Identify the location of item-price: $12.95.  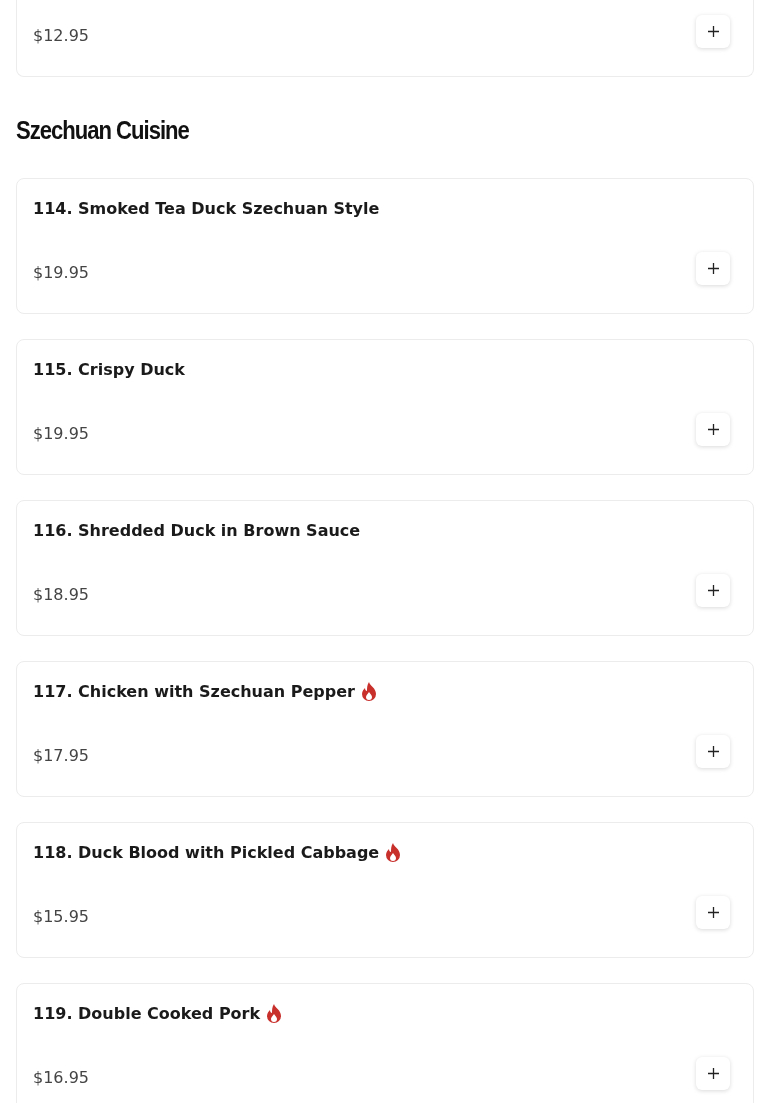
(61, 35).